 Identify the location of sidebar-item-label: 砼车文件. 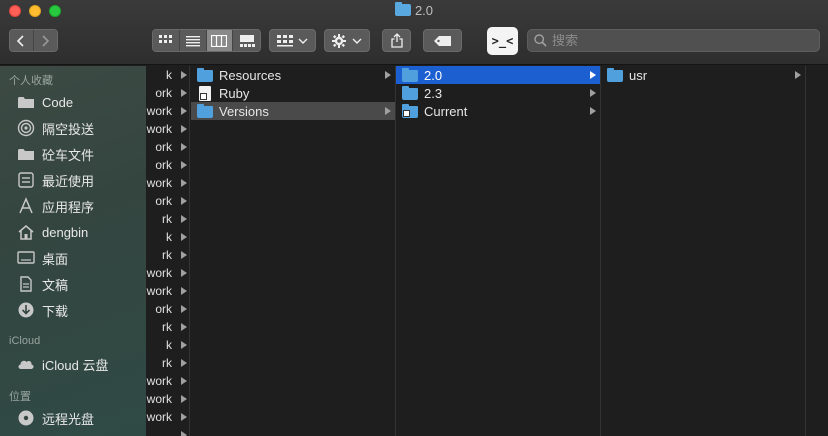
(68, 155).